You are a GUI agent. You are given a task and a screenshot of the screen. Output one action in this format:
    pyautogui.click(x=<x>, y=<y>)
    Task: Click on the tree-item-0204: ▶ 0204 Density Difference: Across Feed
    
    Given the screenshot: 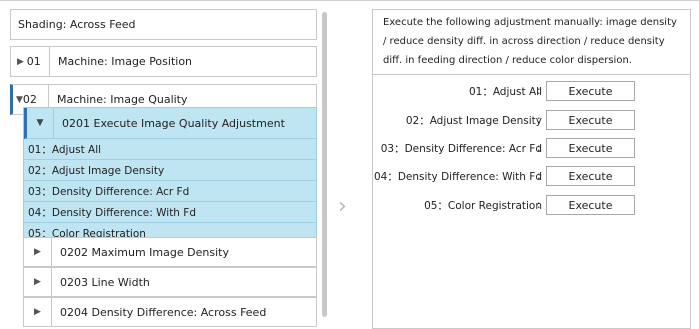 What is the action you would take?
    pyautogui.click(x=170, y=312)
    